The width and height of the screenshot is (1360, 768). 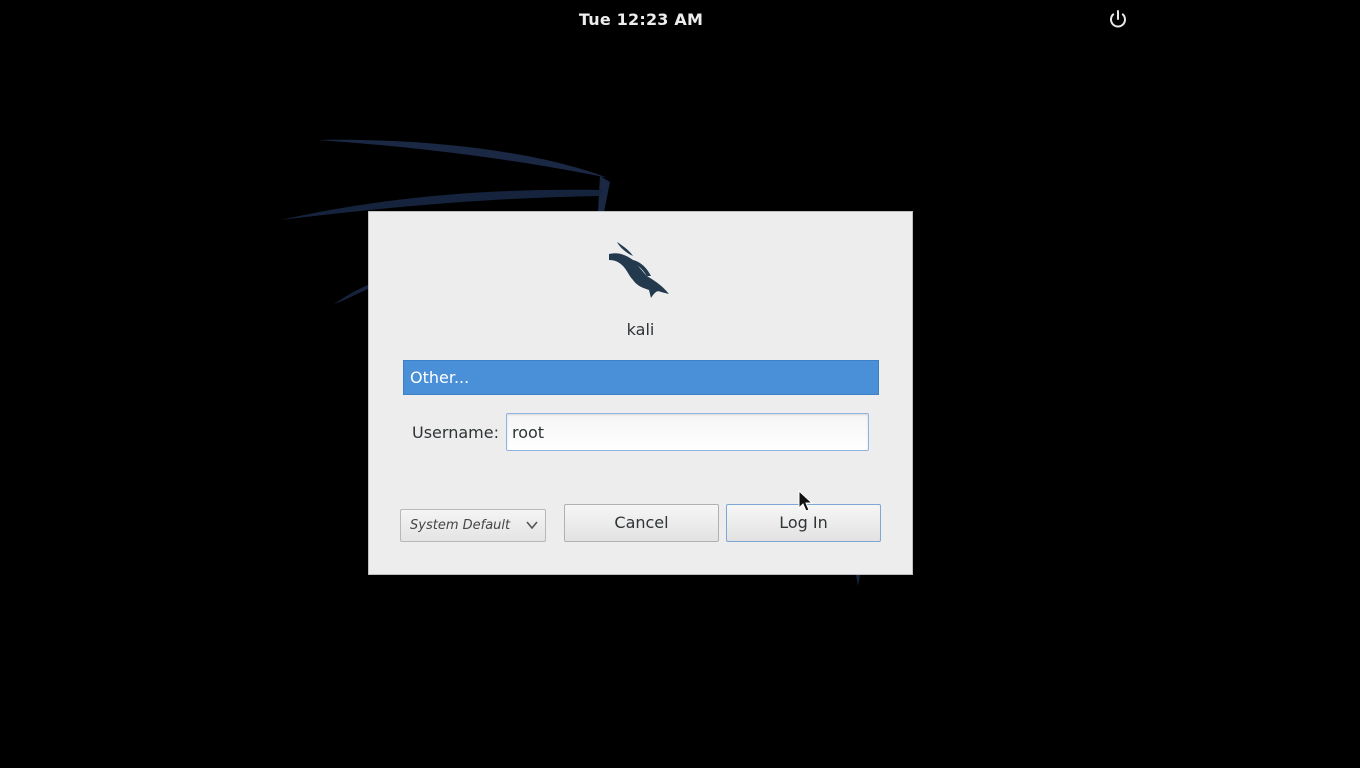 What do you see at coordinates (640, 329) in the screenshot?
I see `host-name: kali` at bounding box center [640, 329].